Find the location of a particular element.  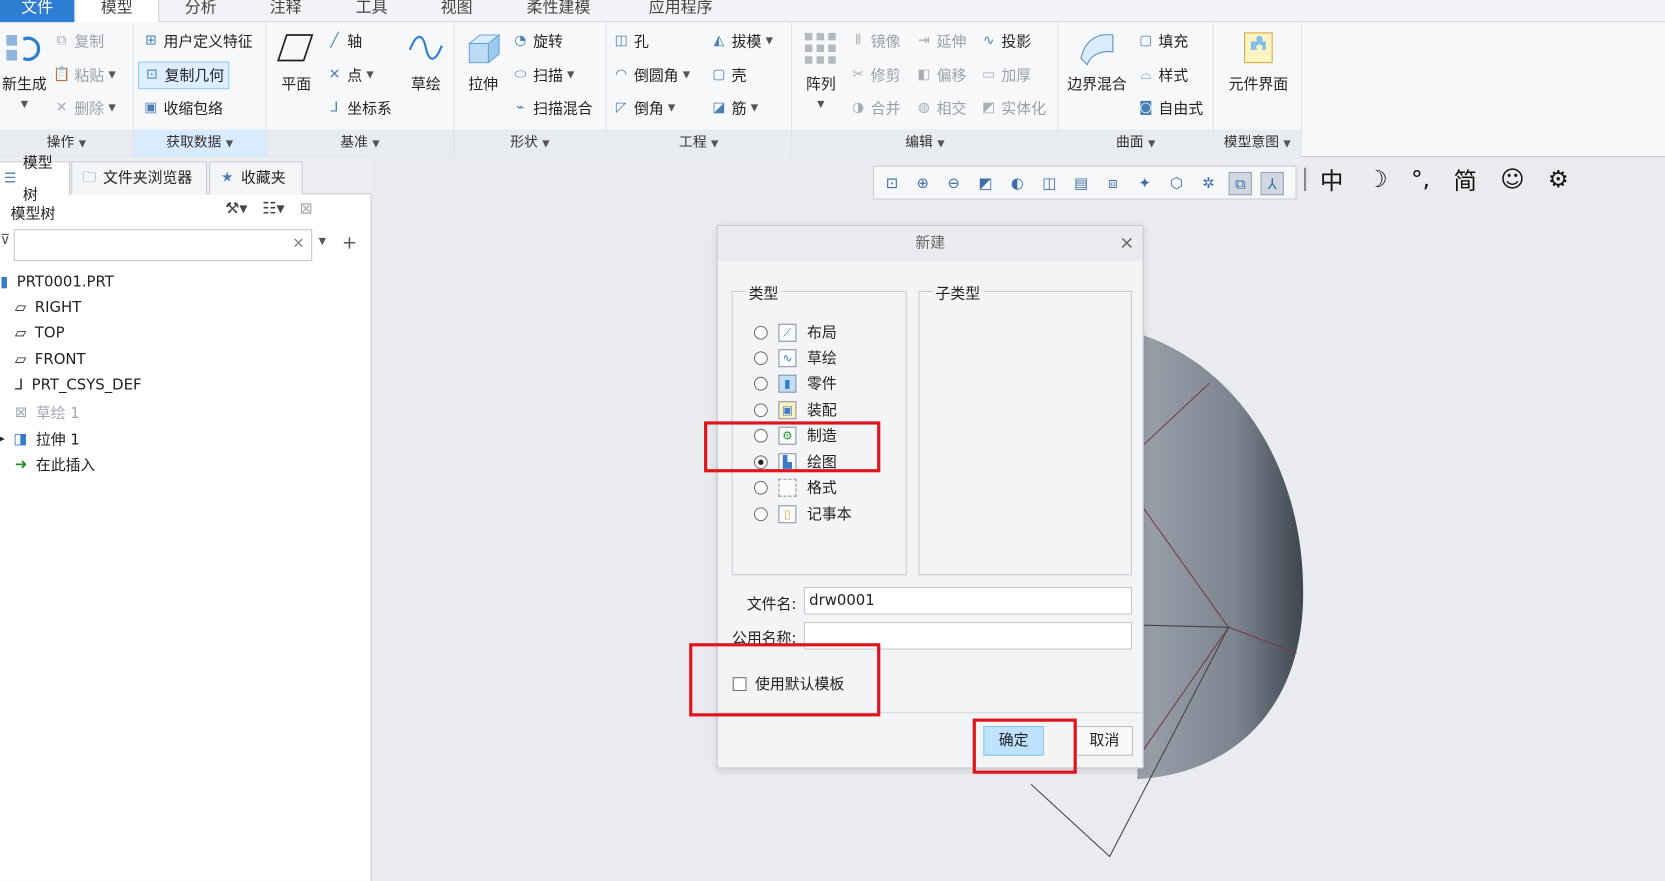

tree-item-sketch: ⊠ 草绘 1 is located at coordinates (47, 412).